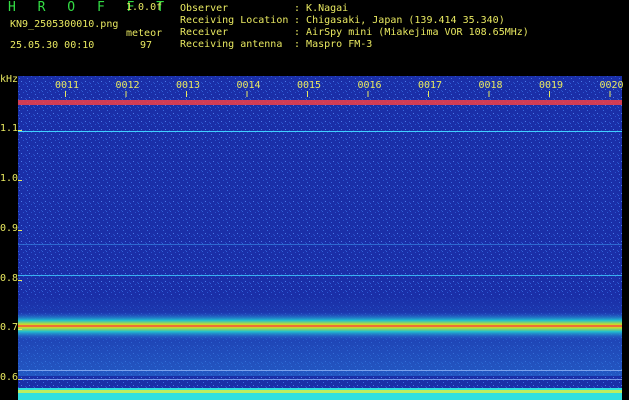  What do you see at coordinates (320, 131) in the screenshot?
I see `line-1p09` at bounding box center [320, 131].